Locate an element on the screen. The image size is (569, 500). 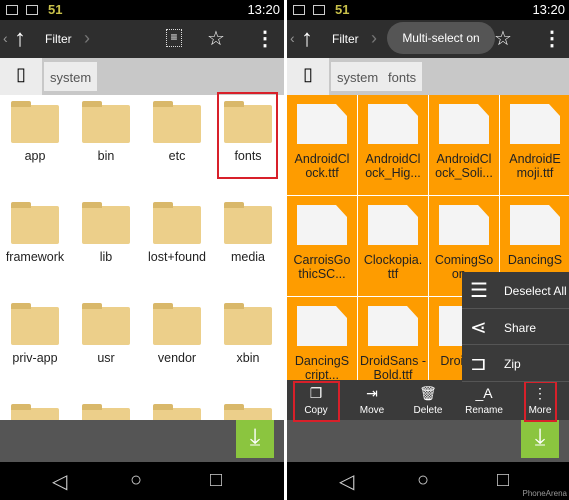
folder-label: lost+found is located at coordinates (177, 257).